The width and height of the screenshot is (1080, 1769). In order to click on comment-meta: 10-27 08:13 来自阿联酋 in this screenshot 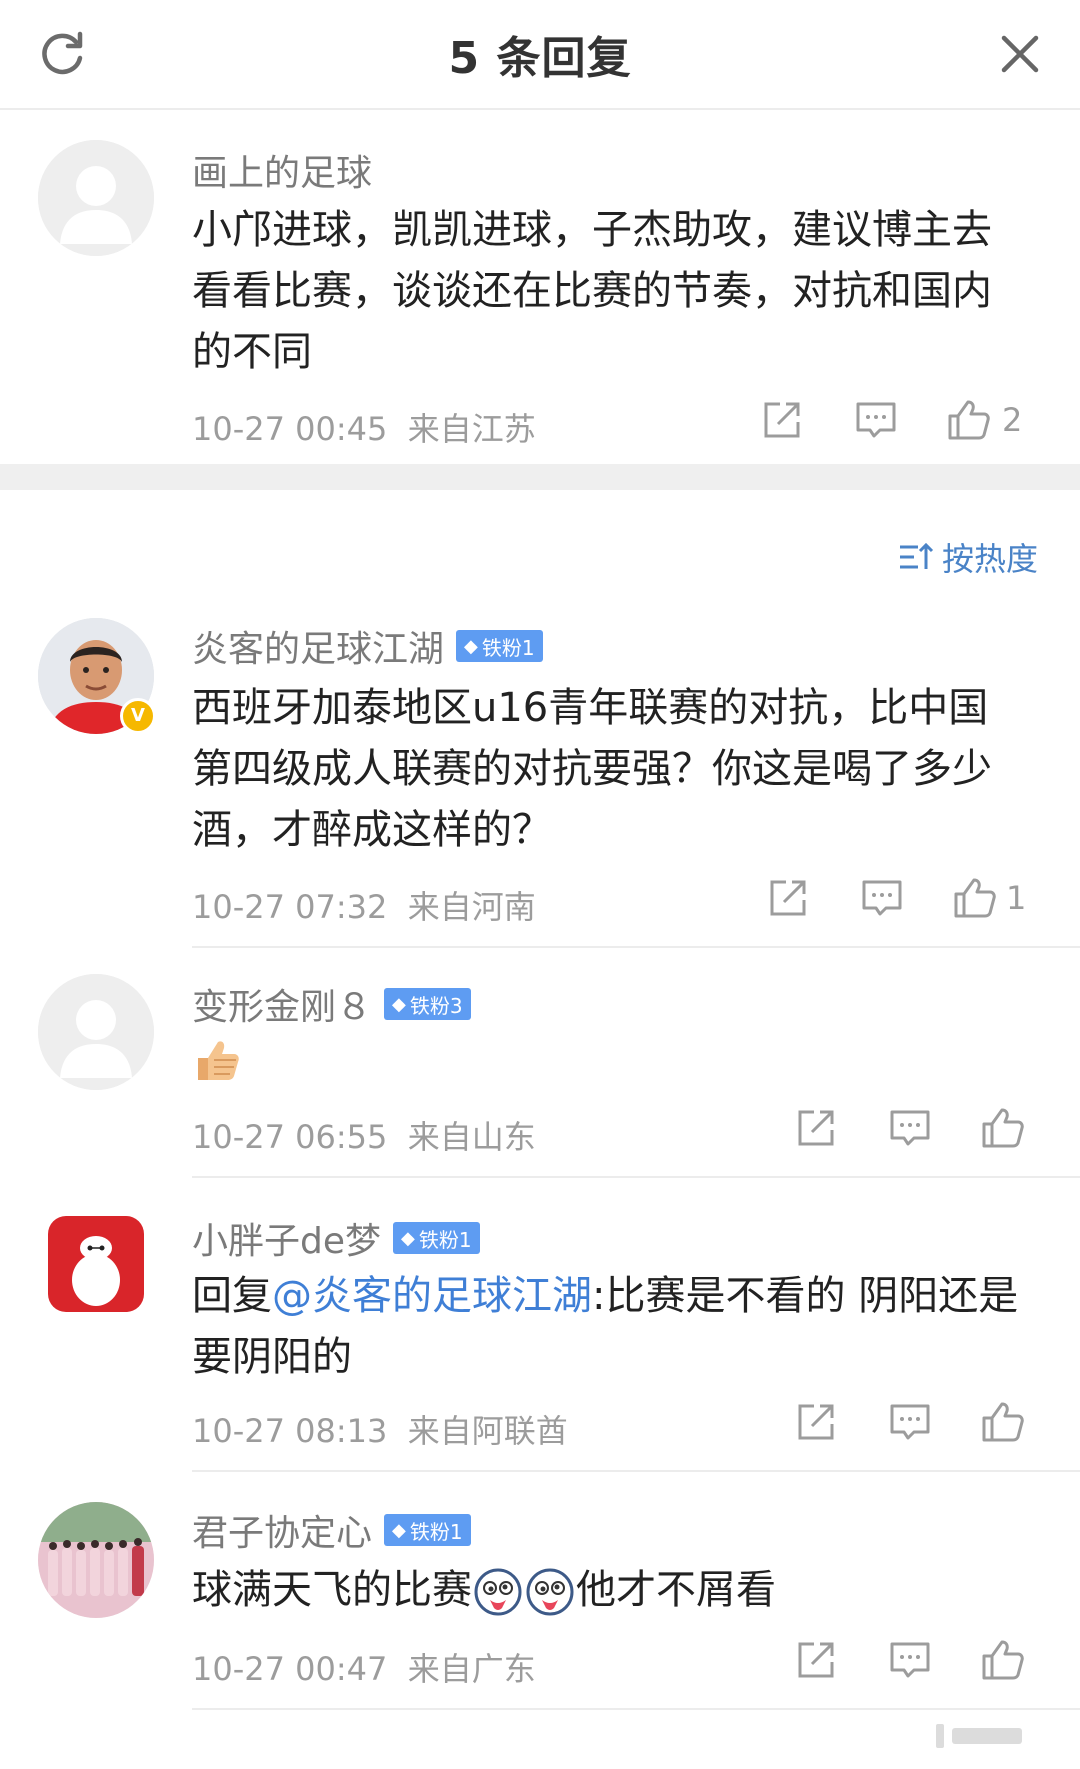, I will do `click(380, 1429)`.